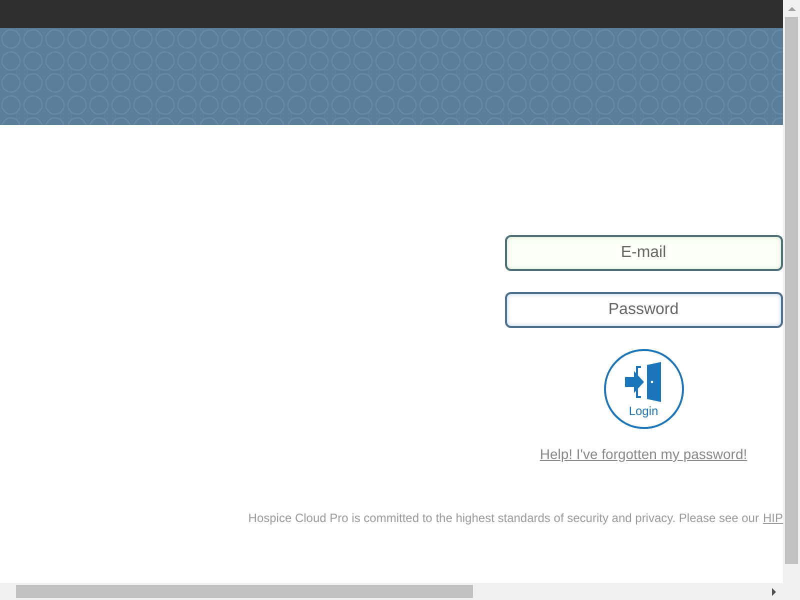  What do you see at coordinates (772, 518) in the screenshot?
I see `hipaa-link: HIP` at bounding box center [772, 518].